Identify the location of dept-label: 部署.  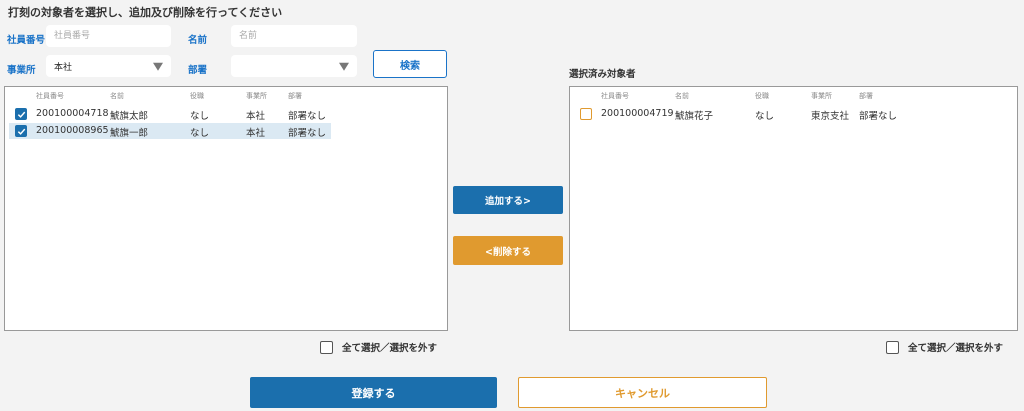
(198, 70).